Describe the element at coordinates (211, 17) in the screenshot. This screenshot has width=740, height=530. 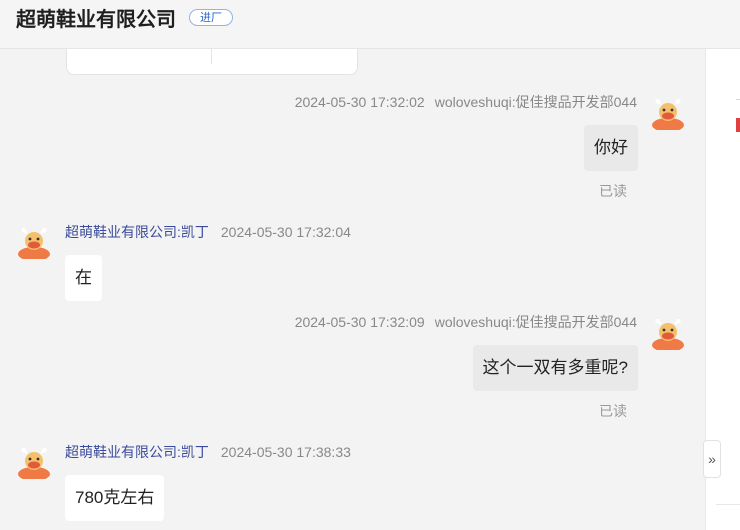
I see `status-badge: 进厂` at that location.